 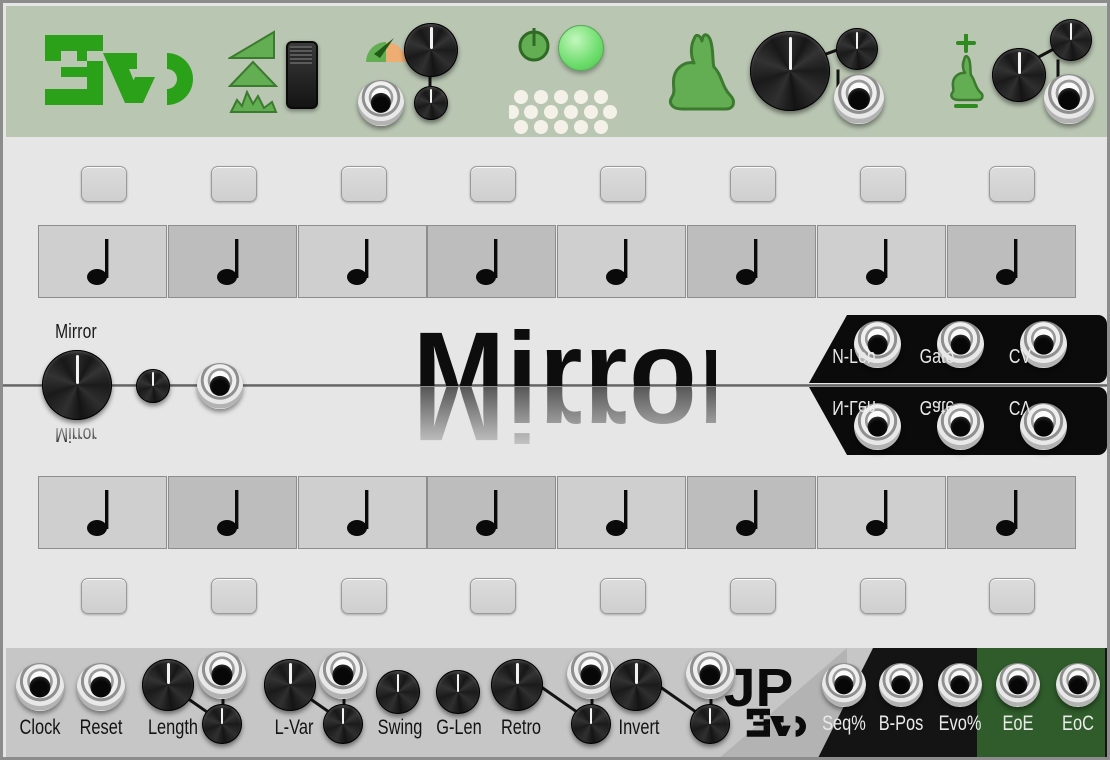 I want to click on lvar-label: L-Var, so click(x=294, y=727).